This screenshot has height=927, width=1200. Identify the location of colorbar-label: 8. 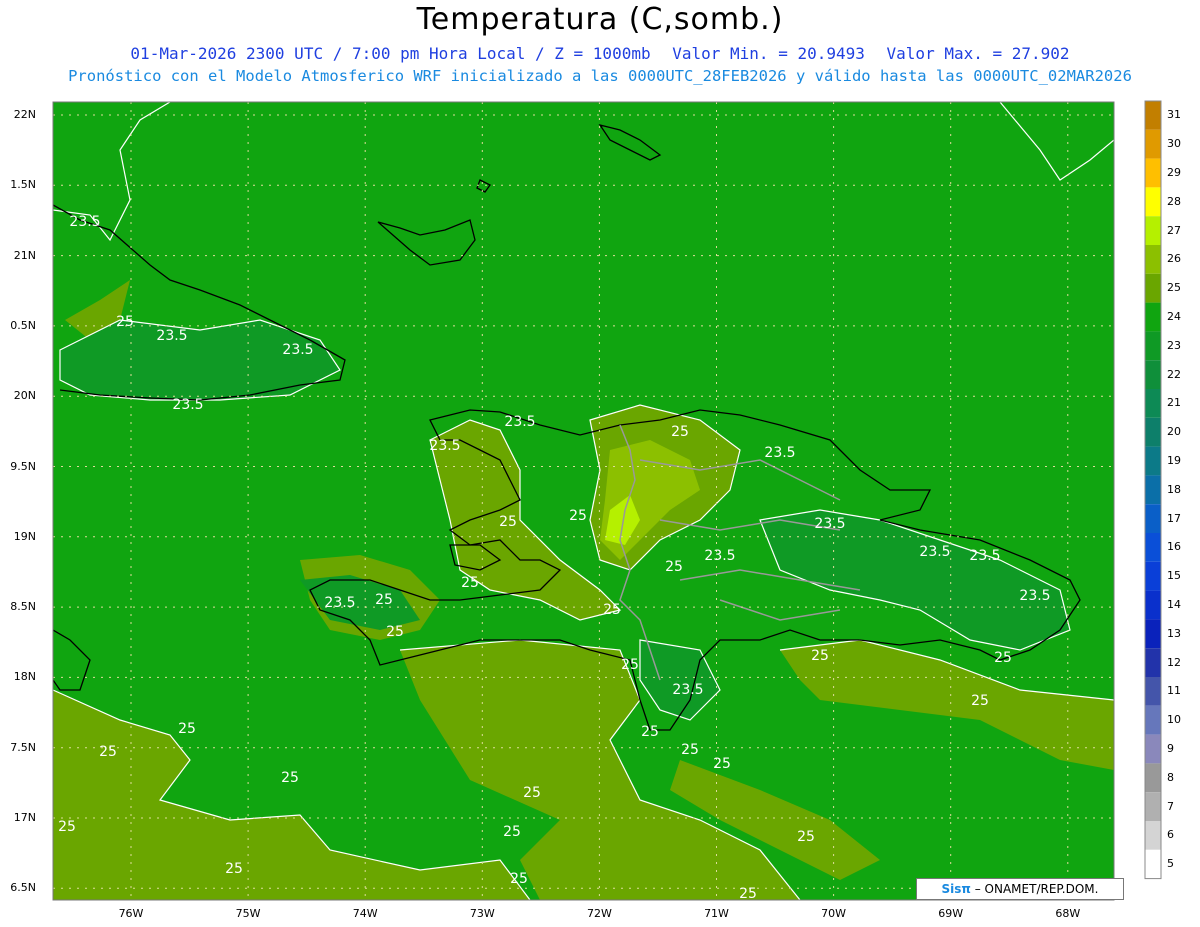
(1170, 777).